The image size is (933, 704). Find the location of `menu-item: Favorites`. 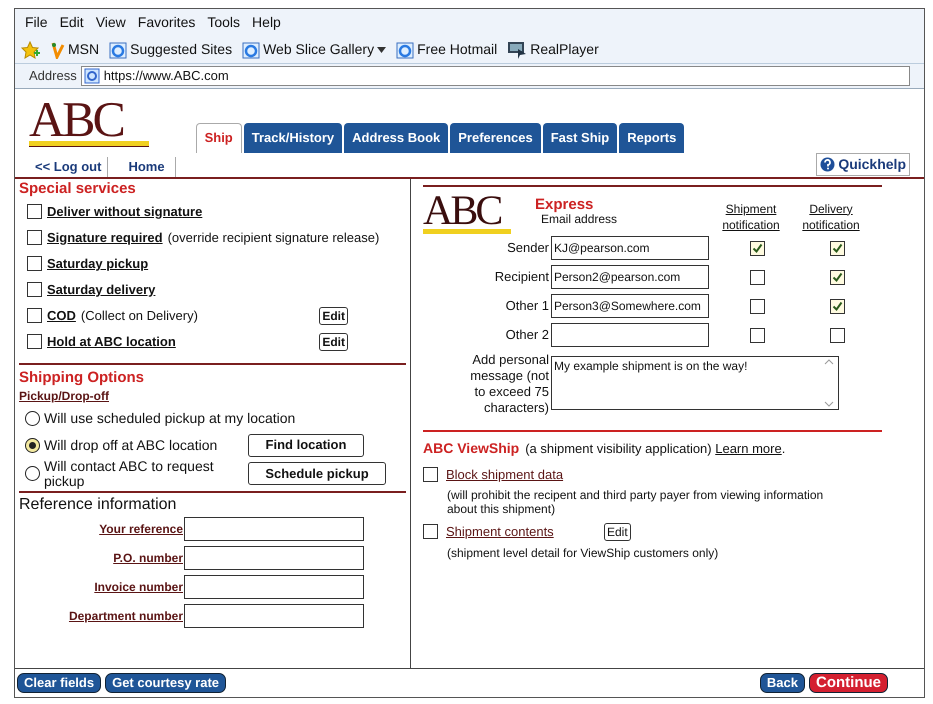

menu-item: Favorites is located at coordinates (167, 22).